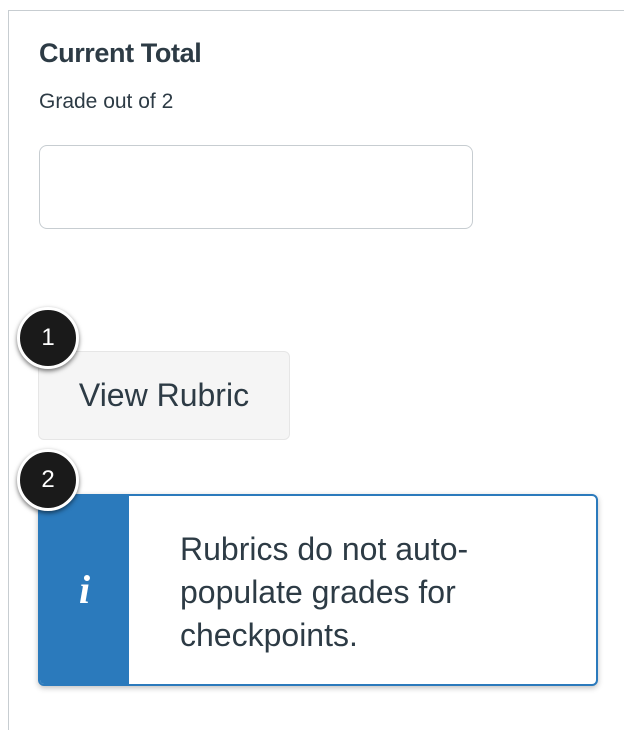  Describe the element at coordinates (120, 53) in the screenshot. I see `current-total-heading: Current Total` at that location.